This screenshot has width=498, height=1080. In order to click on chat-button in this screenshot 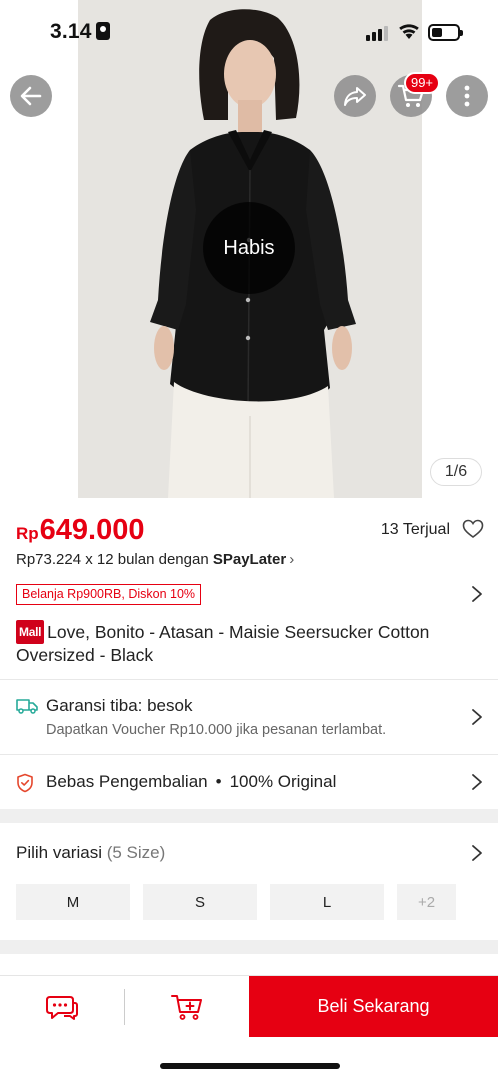, I will do `click(62, 1006)`.